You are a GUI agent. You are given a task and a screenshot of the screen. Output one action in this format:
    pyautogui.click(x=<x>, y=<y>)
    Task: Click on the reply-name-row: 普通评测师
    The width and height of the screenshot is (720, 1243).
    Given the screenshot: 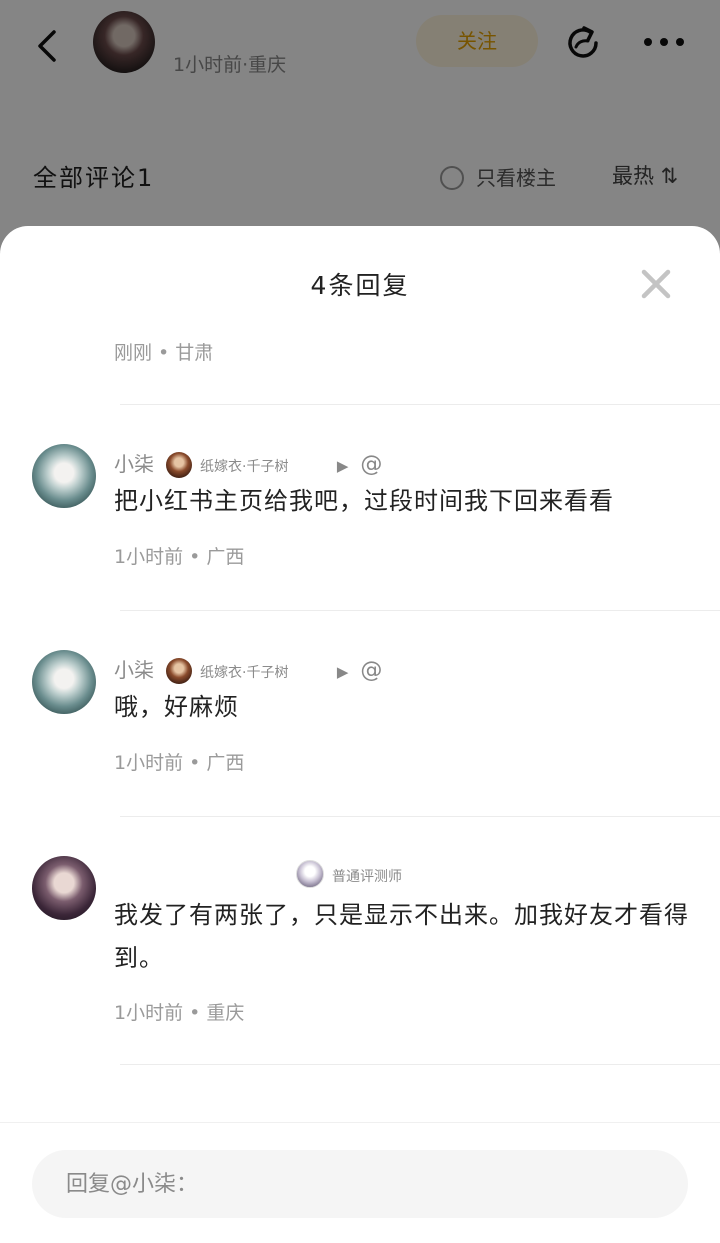 What is the action you would take?
    pyautogui.click(x=343, y=875)
    